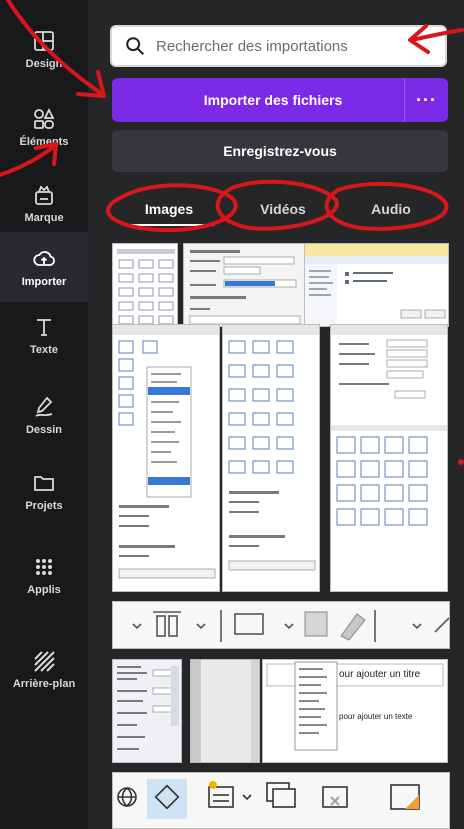 The height and width of the screenshot is (829, 464). What do you see at coordinates (44, 589) in the screenshot?
I see `rail-label-apps: Applis` at bounding box center [44, 589].